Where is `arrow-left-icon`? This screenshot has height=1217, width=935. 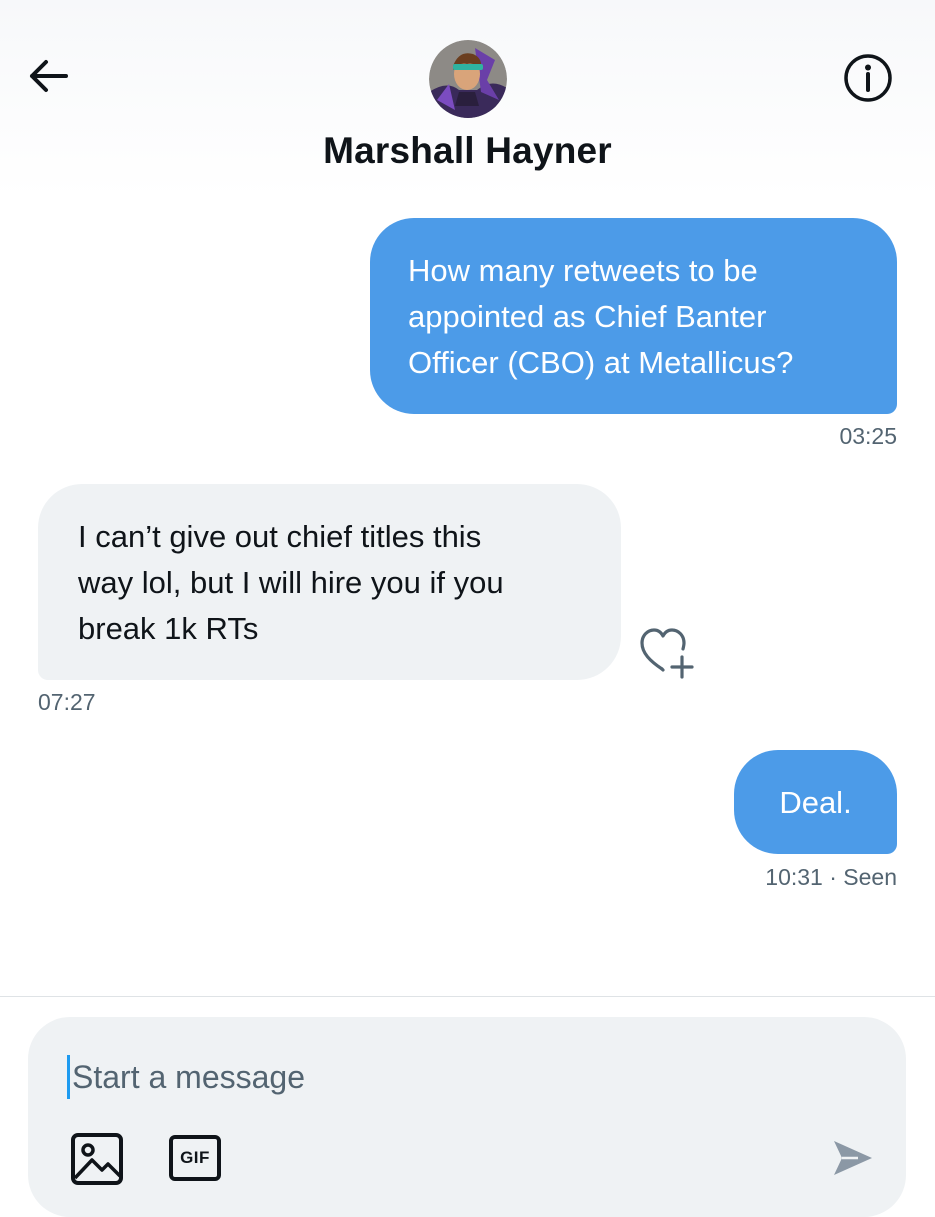
arrow-left-icon is located at coordinates (49, 76).